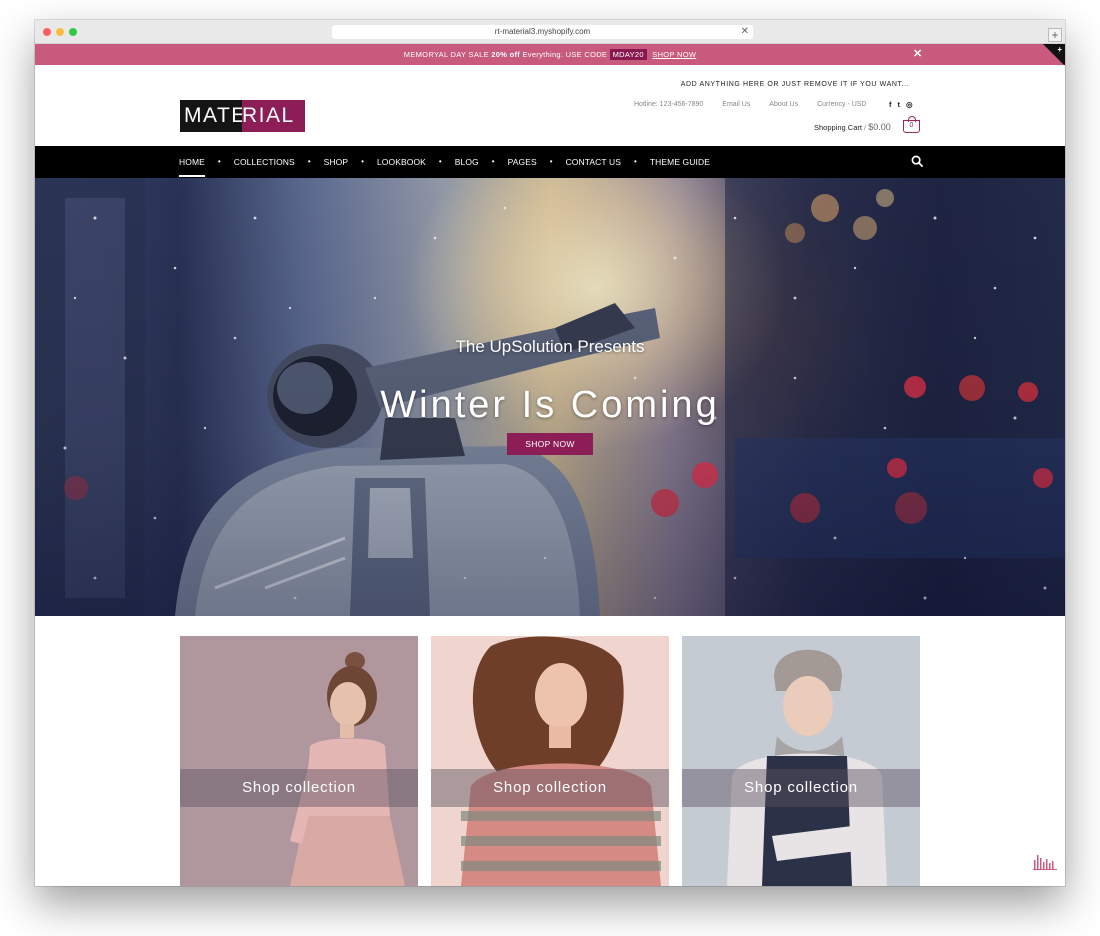  I want to click on hero-shop-now-button: SHOP NOW, so click(550, 444).